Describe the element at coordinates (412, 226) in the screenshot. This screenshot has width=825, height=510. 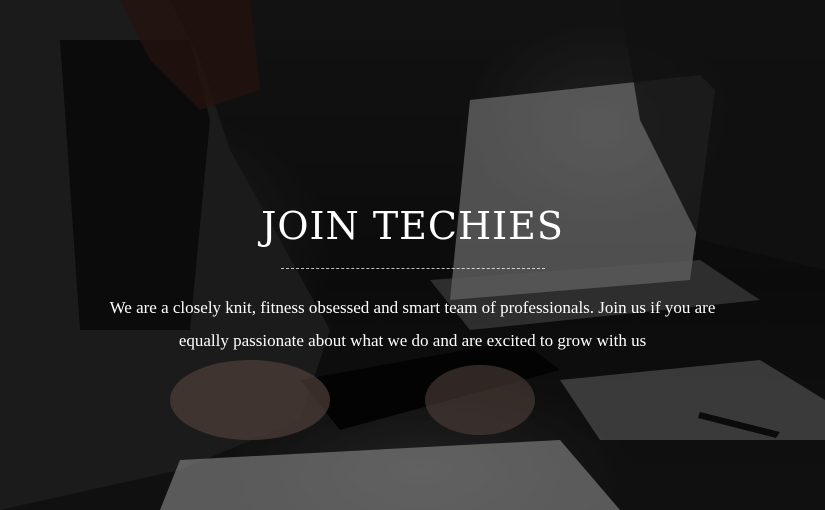
I see `page-title: JOIN TECHIES` at that location.